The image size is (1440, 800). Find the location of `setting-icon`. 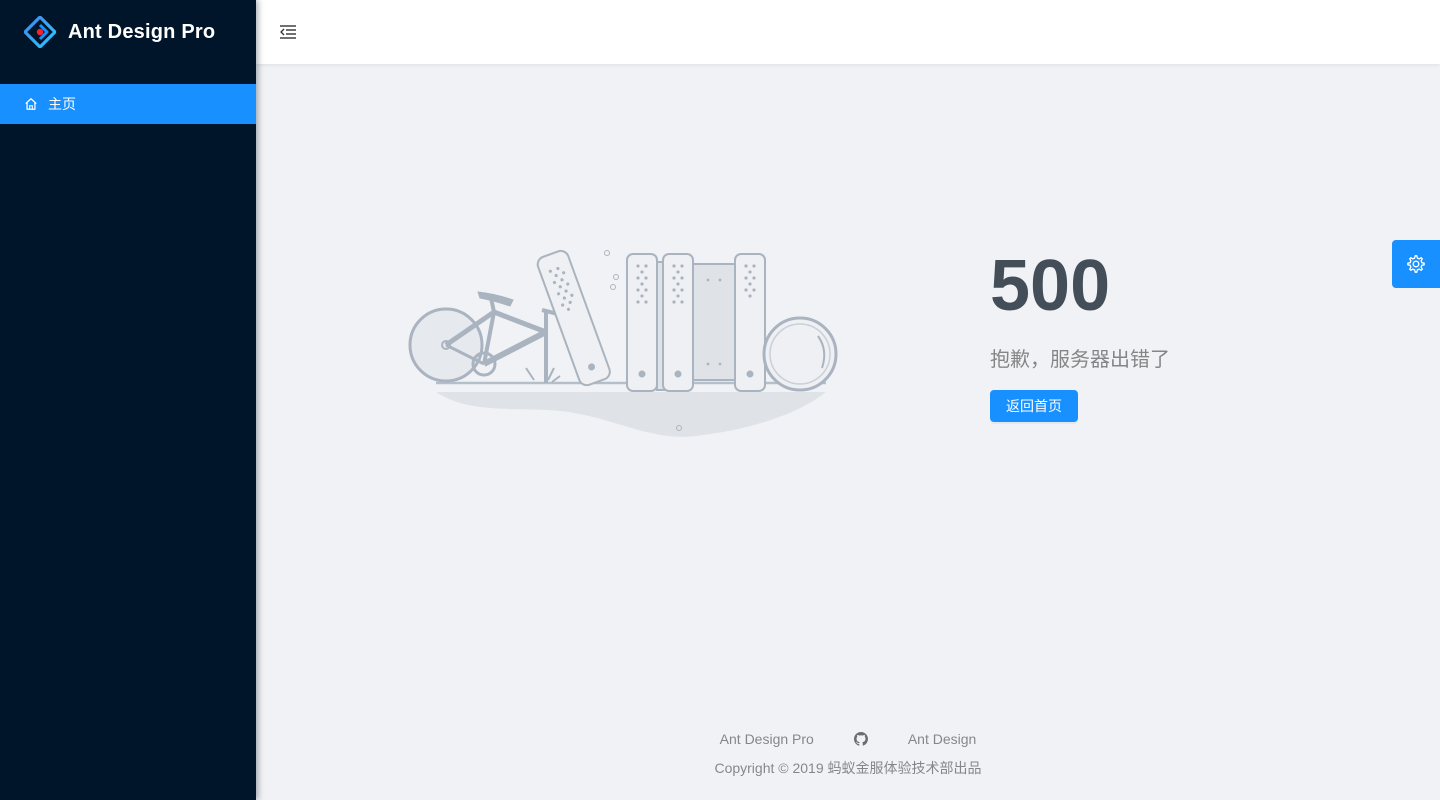

setting-icon is located at coordinates (1416, 264).